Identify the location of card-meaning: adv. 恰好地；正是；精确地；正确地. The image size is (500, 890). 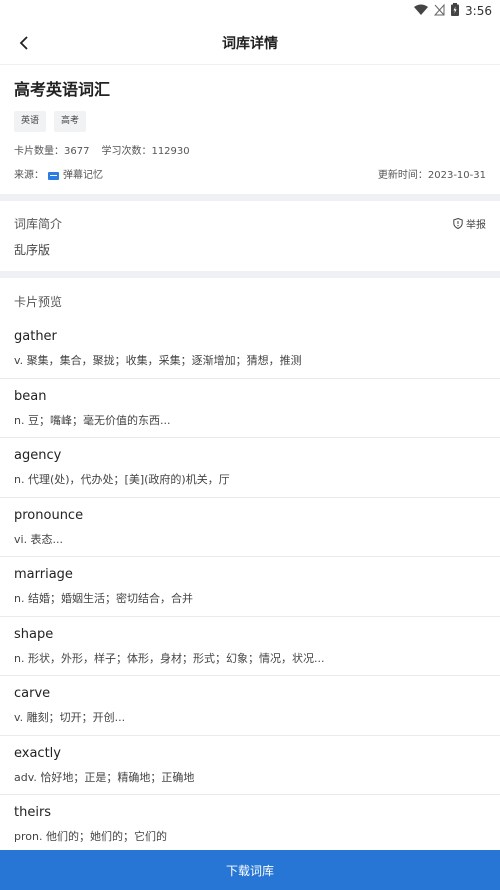
(104, 777).